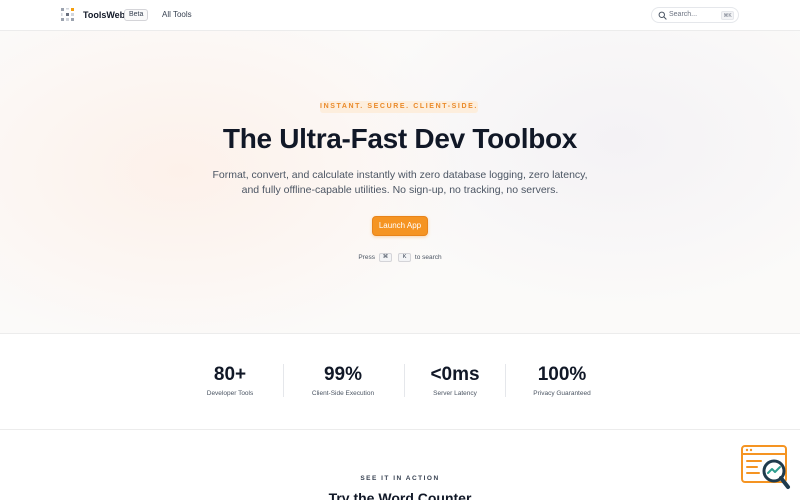 The width and height of the screenshot is (800, 500). What do you see at coordinates (400, 465) in the screenshot?
I see `demo-section: SEE IT IN ACTION Try the Word Counter` at bounding box center [400, 465].